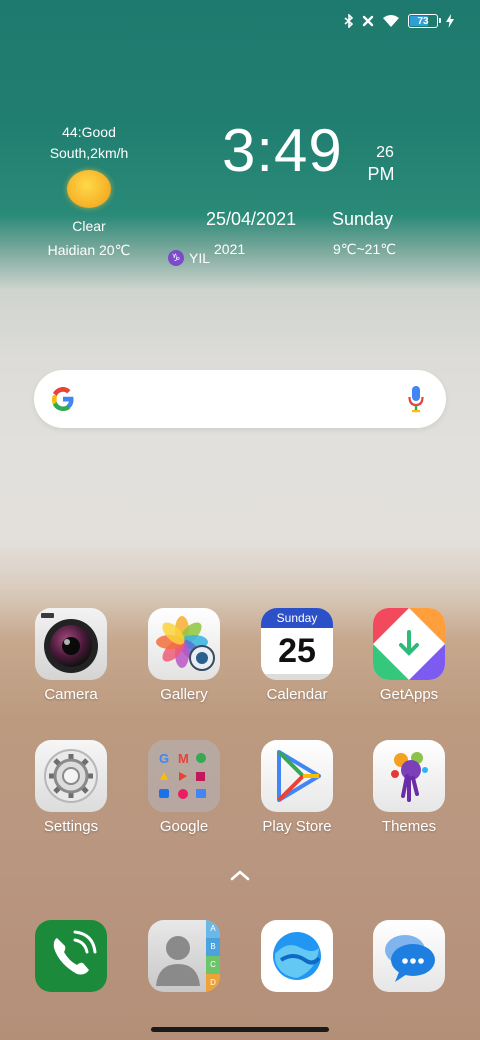  I want to click on wind-info: South,2km/h, so click(89, 153).